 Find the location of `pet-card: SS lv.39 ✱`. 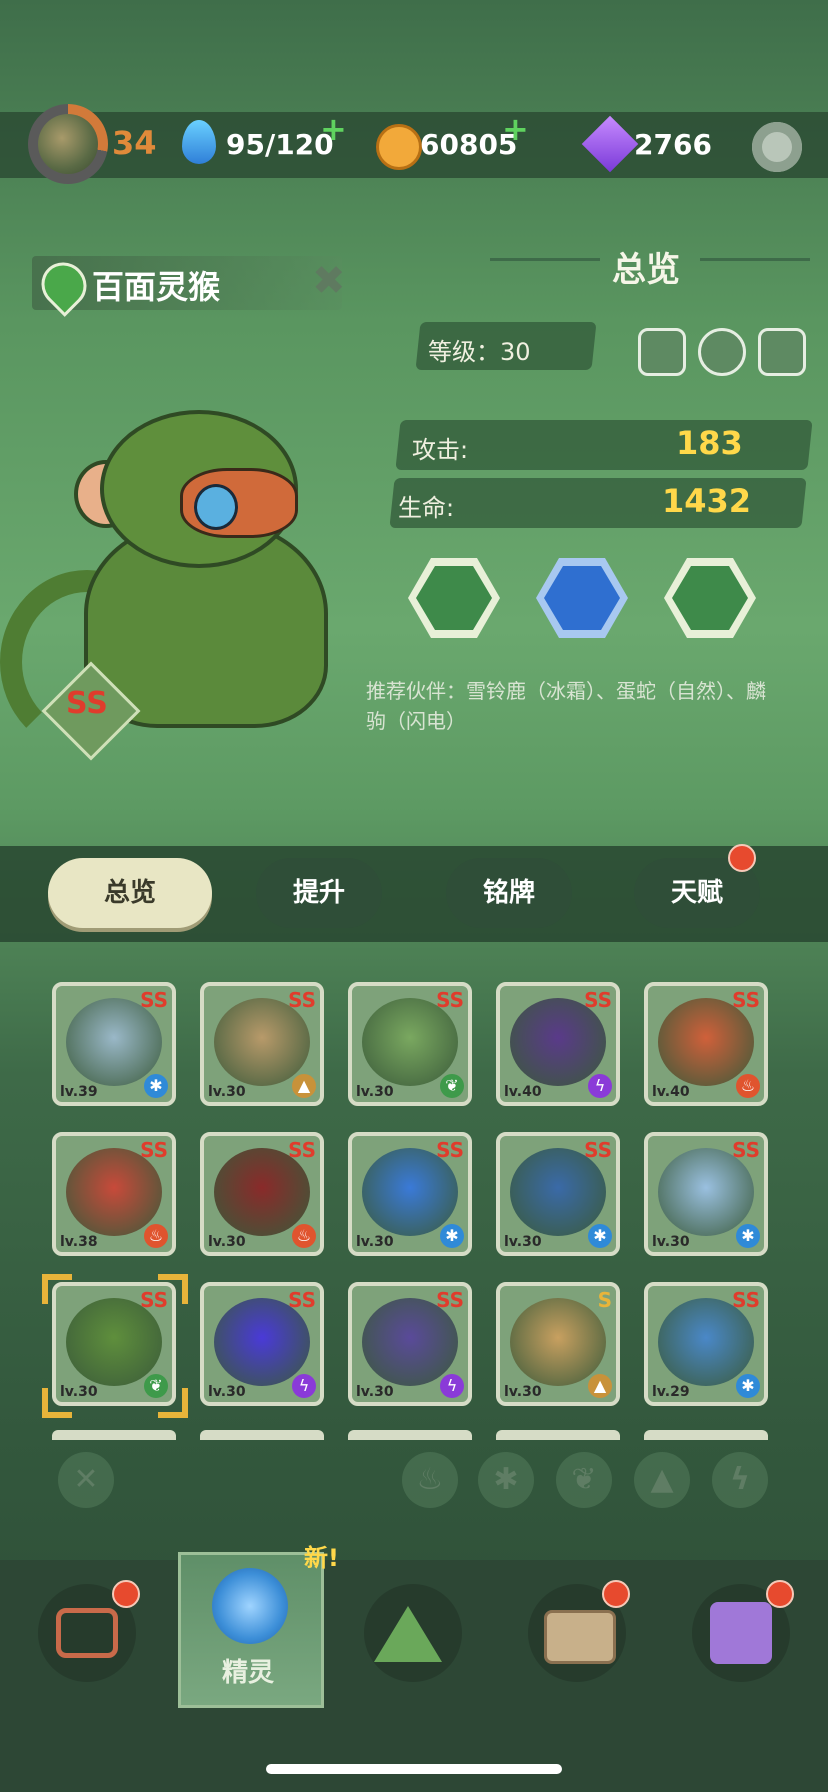

pet-card: SS lv.39 ✱ is located at coordinates (114, 1044).